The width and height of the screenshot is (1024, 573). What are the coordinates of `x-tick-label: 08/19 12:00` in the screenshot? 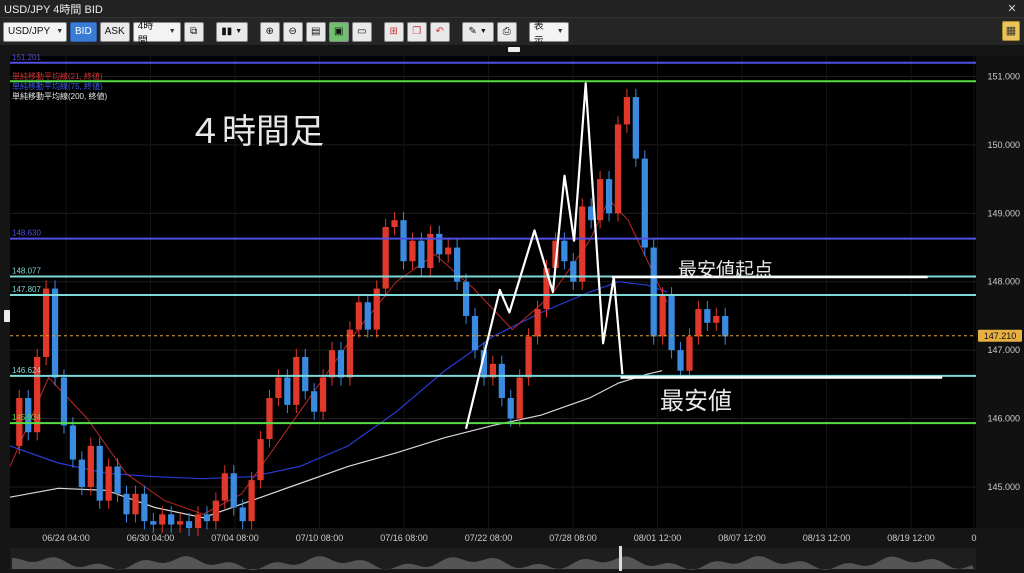 It's located at (911, 538).